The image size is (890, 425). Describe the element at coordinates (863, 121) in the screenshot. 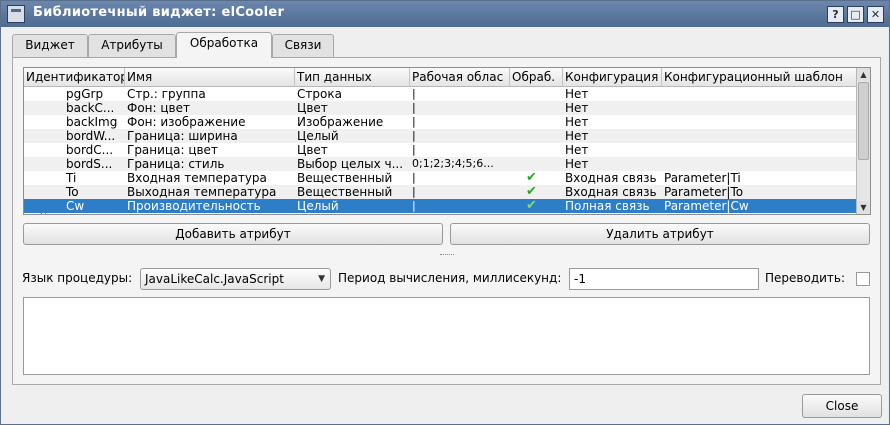

I see `scroll-thumb` at that location.